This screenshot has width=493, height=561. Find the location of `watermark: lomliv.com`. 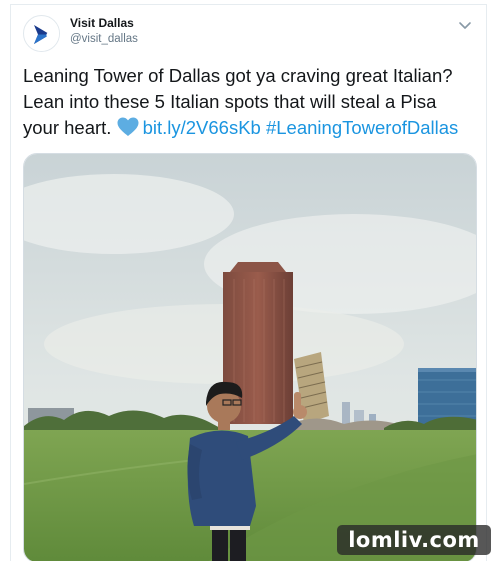

watermark: lomliv.com is located at coordinates (414, 540).